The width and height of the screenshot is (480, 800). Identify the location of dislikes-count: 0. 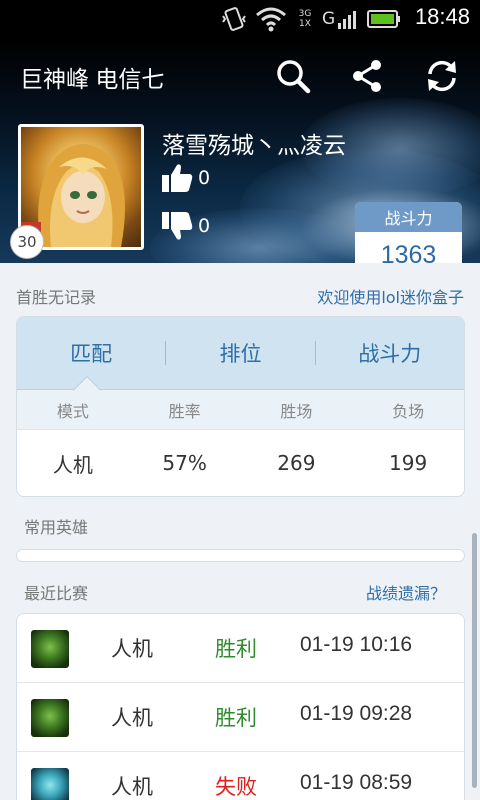
(204, 226).